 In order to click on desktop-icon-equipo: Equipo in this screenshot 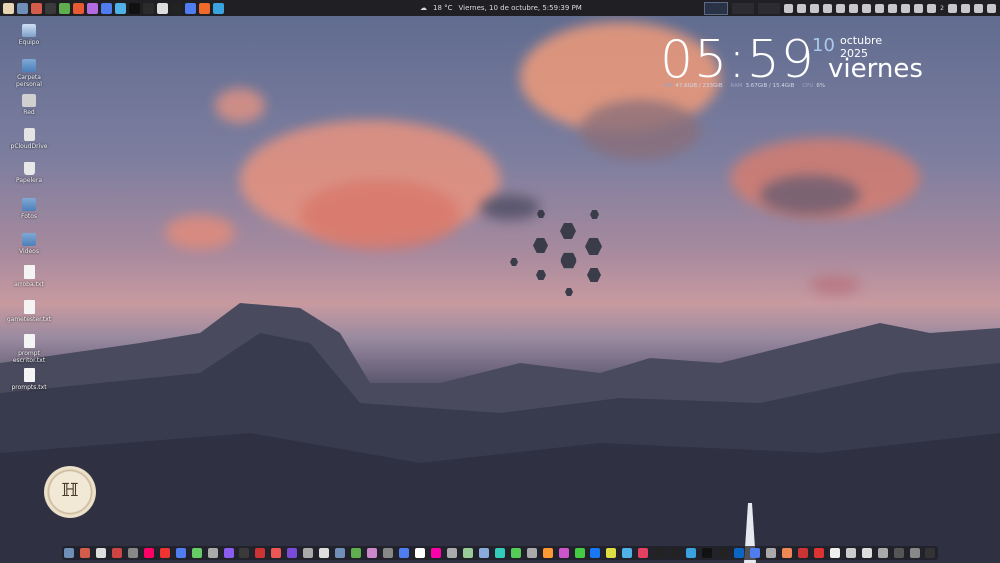, I will do `click(29, 35)`.